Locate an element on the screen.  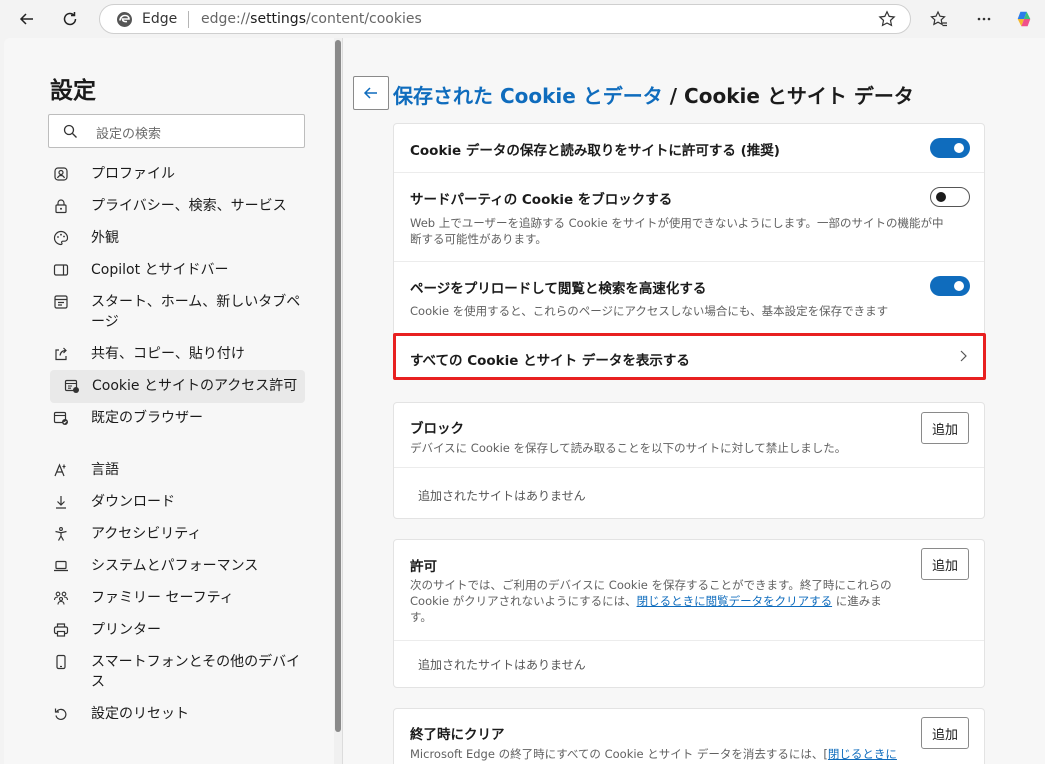
favorite-star-icon is located at coordinates (887, 19).